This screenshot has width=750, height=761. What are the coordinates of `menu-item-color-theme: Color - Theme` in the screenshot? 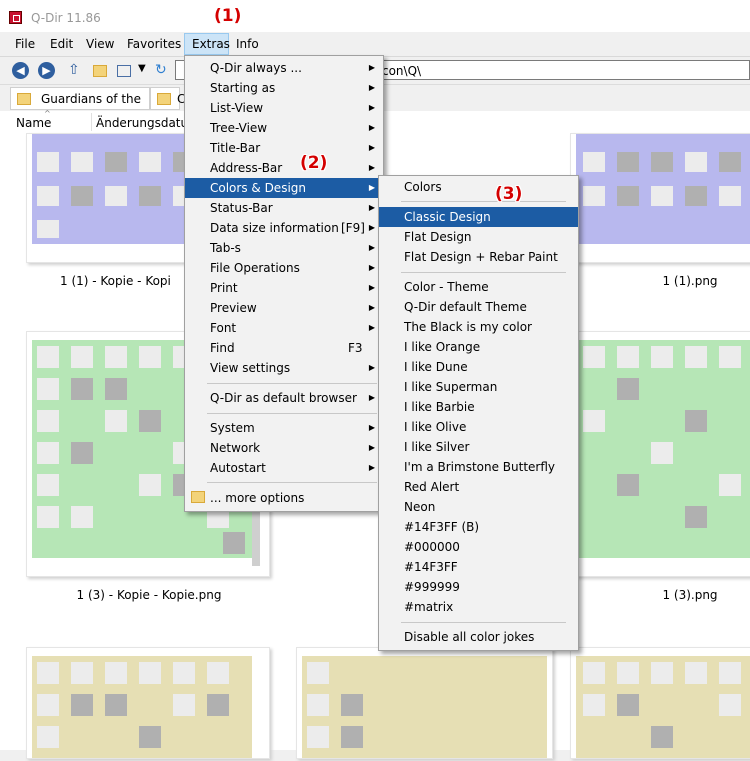 It's located at (478, 287).